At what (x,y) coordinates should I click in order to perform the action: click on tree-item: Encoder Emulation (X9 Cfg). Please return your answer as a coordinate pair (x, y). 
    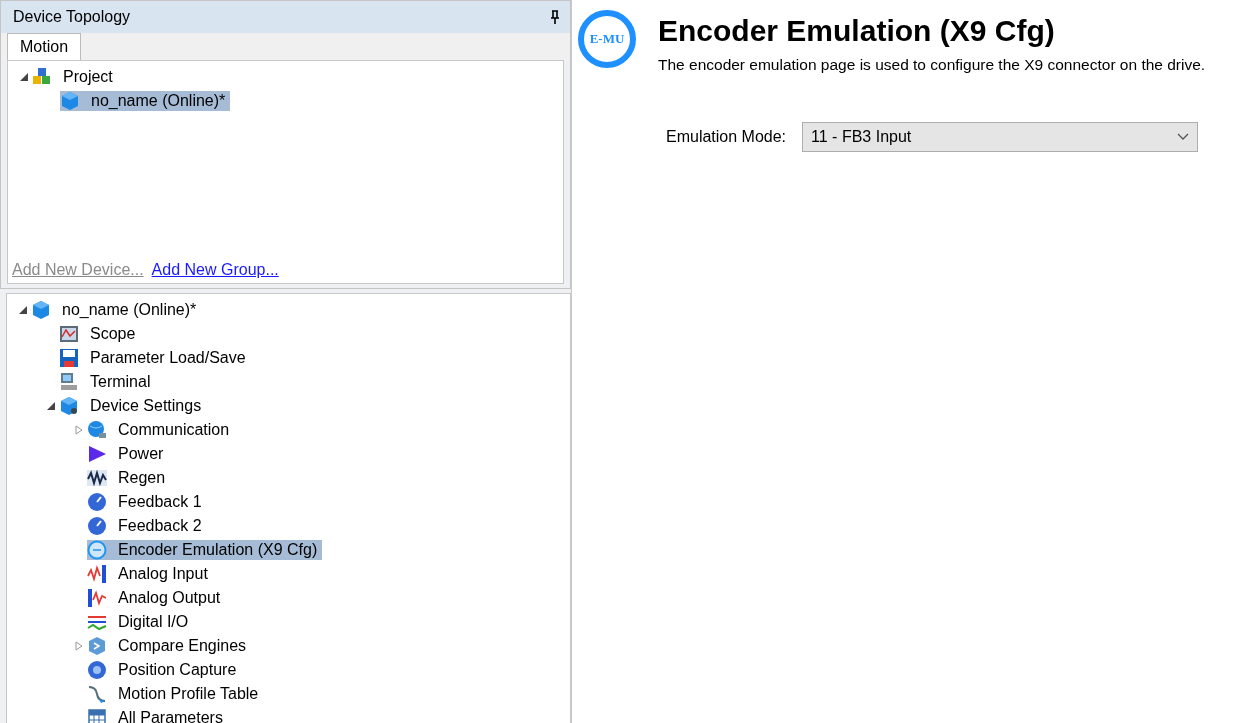
    Looking at the image, I should click on (205, 550).